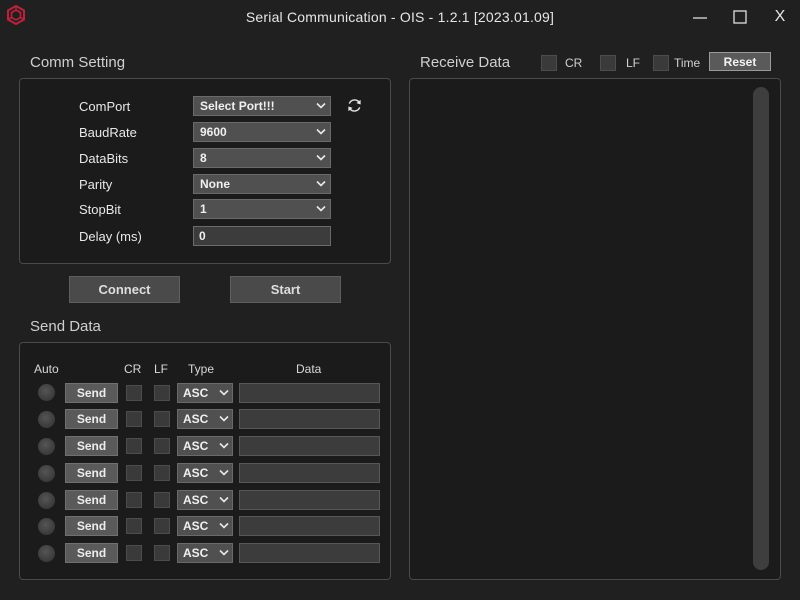  I want to click on maximize-button, so click(740, 17).